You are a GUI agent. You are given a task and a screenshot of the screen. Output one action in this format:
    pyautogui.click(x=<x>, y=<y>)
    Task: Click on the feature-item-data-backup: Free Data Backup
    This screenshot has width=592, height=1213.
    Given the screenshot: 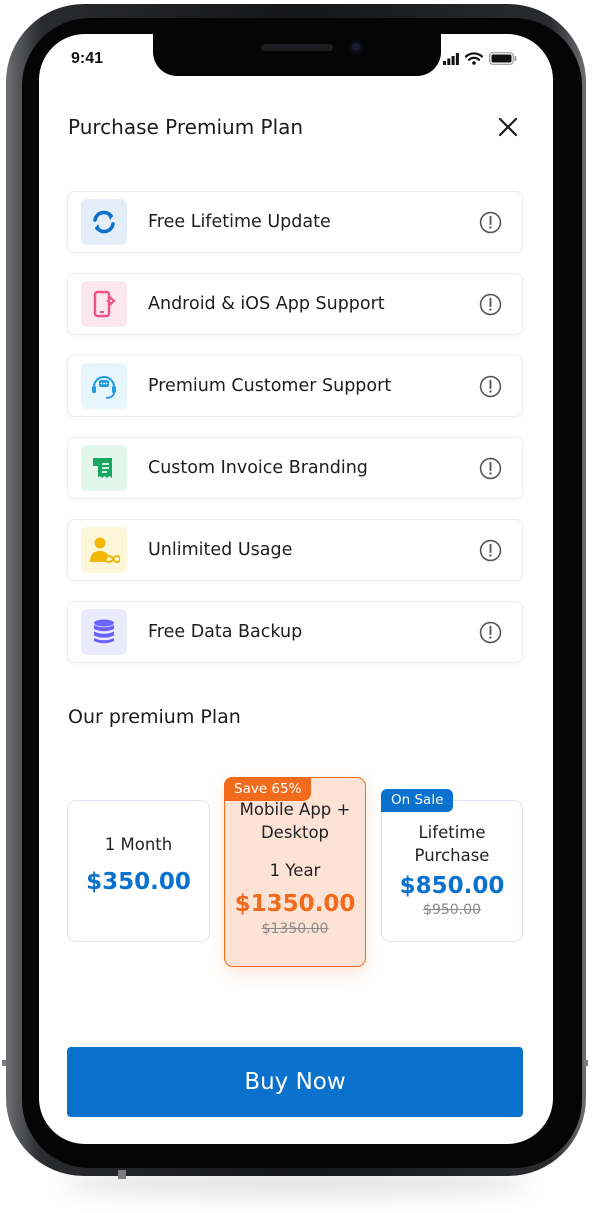 What is the action you would take?
    pyautogui.click(x=295, y=632)
    